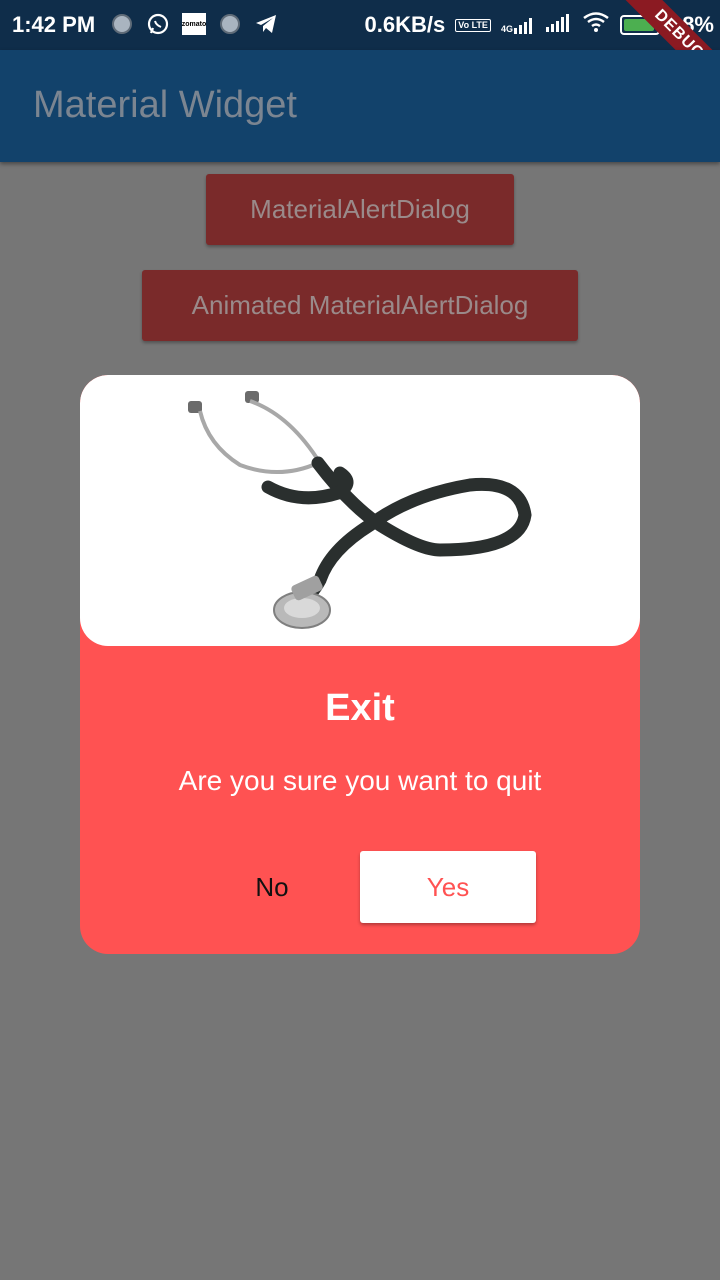 The width and height of the screenshot is (720, 1280). What do you see at coordinates (360, 106) in the screenshot?
I see `app-bar: Material Widget` at bounding box center [360, 106].